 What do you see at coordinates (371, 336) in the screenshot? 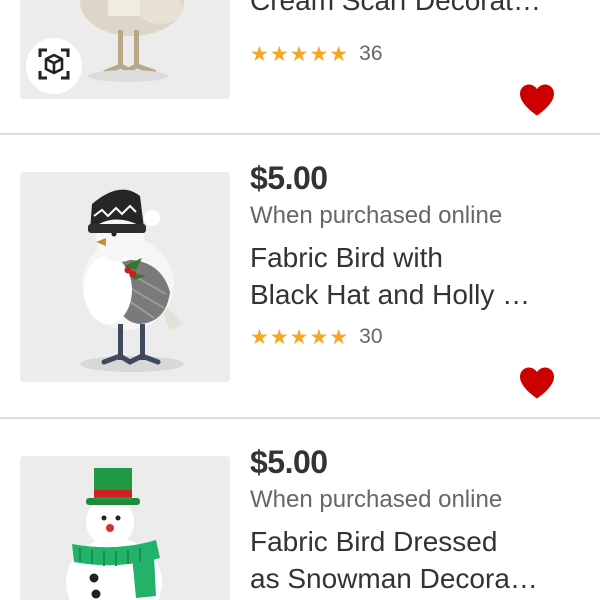
I see `review-count: 30` at bounding box center [371, 336].